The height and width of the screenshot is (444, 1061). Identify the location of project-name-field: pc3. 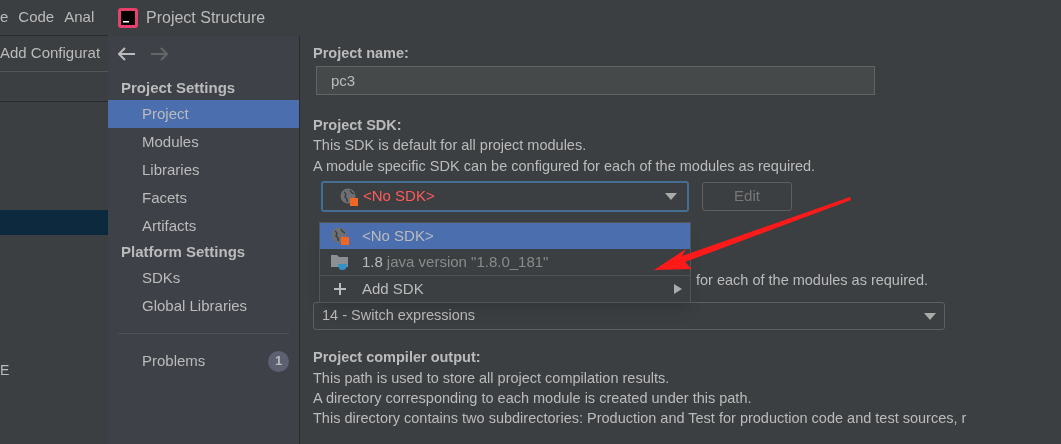
(595, 80).